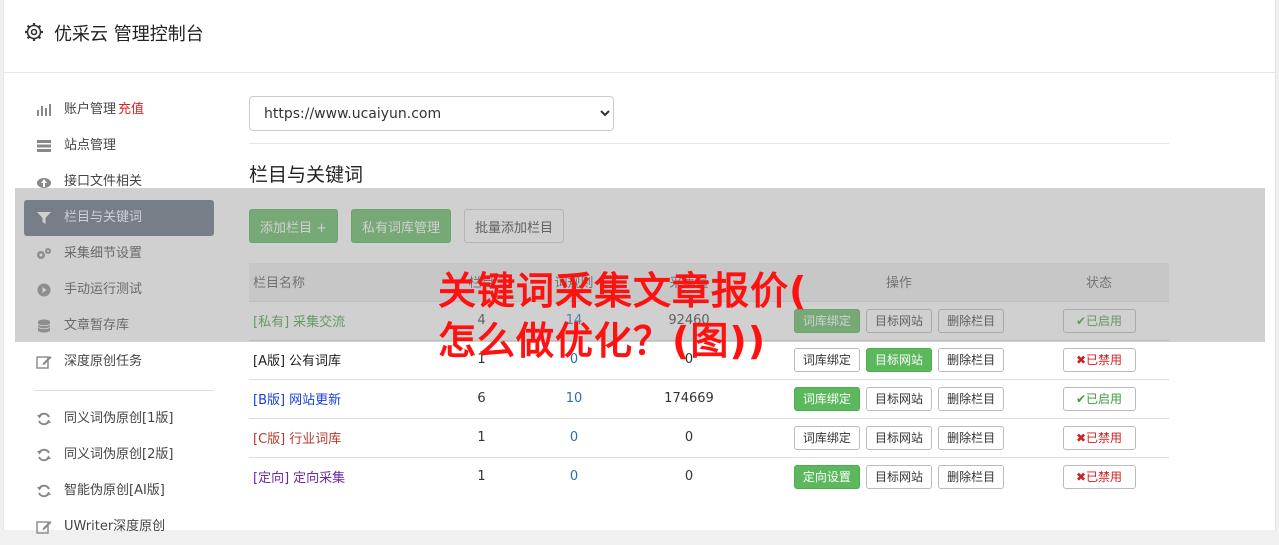 The image size is (1279, 545). I want to click on server-icon, so click(44, 146).